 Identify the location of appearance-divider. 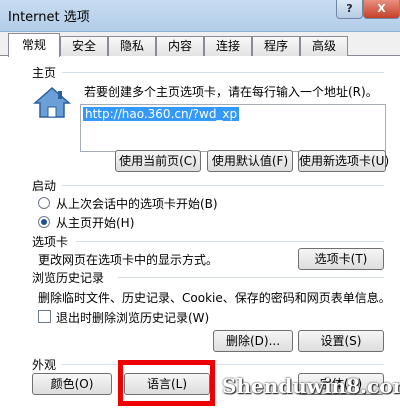
(223, 364).